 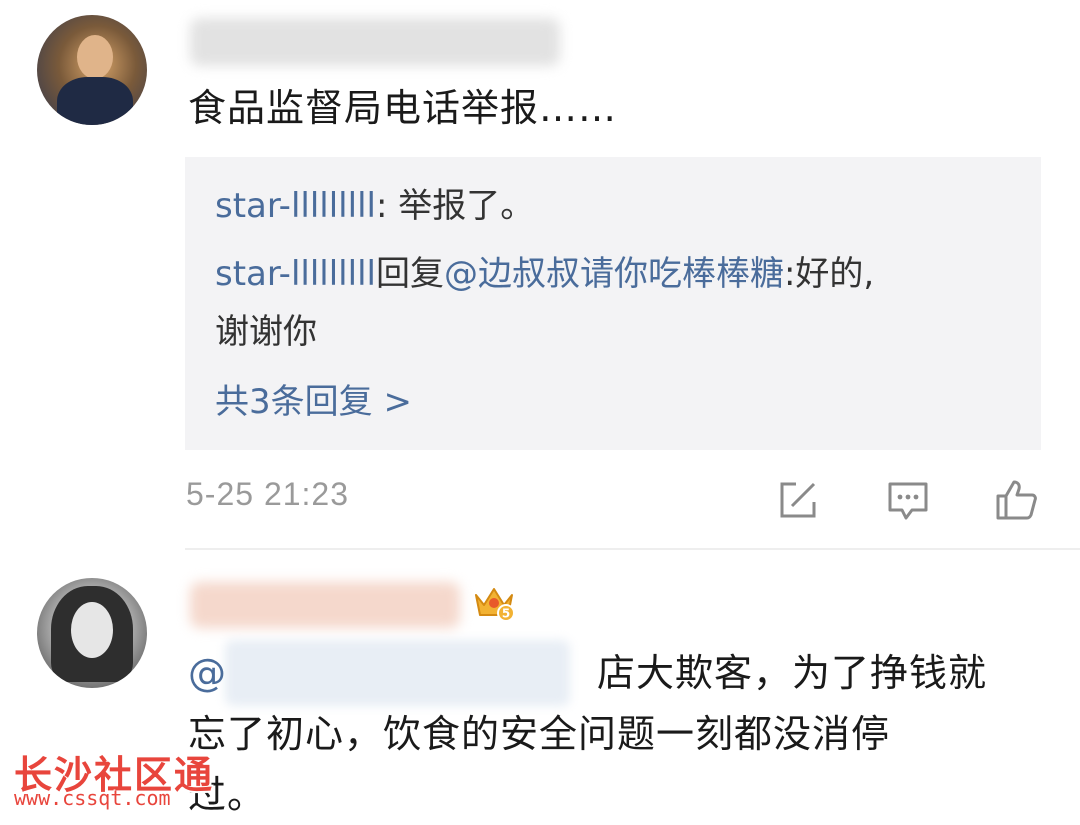 I want to click on reply-text-continued: 谢谢你, so click(x=266, y=332).